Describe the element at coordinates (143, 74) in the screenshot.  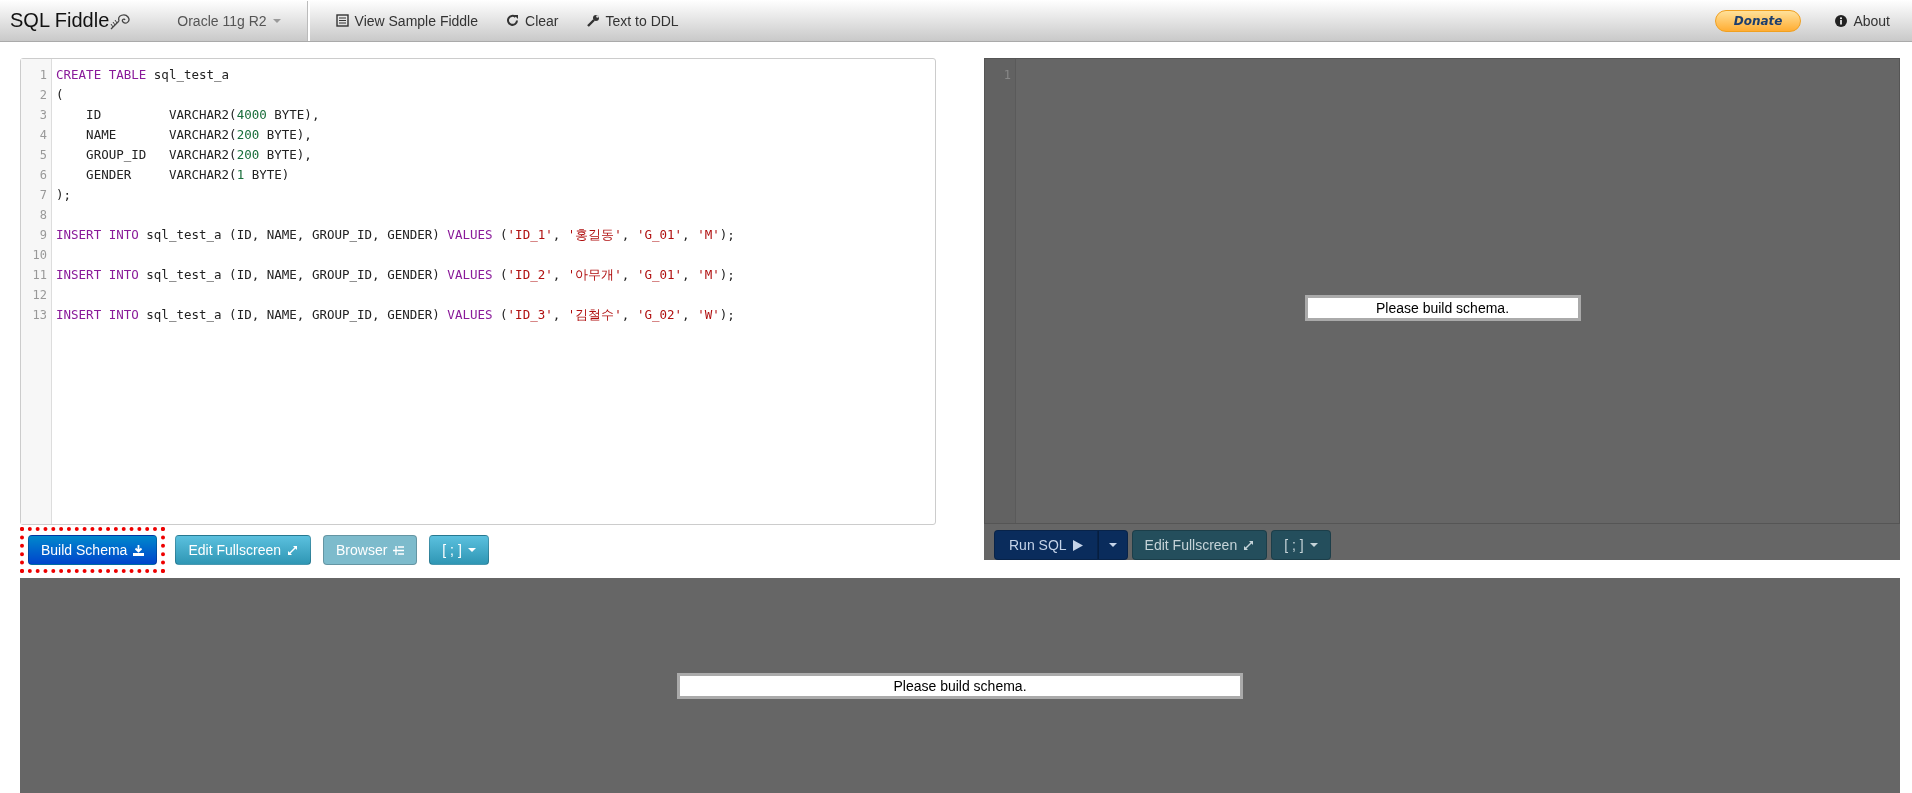
I see `code-line: CREATE TABLE sql_test_a` at that location.